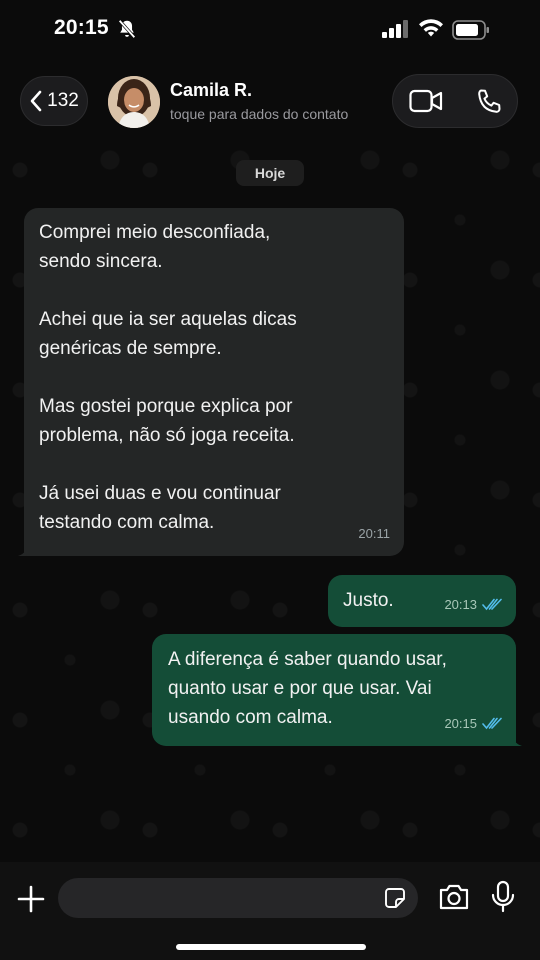 The height and width of the screenshot is (960, 540). I want to click on avatar-photo, so click(134, 102).